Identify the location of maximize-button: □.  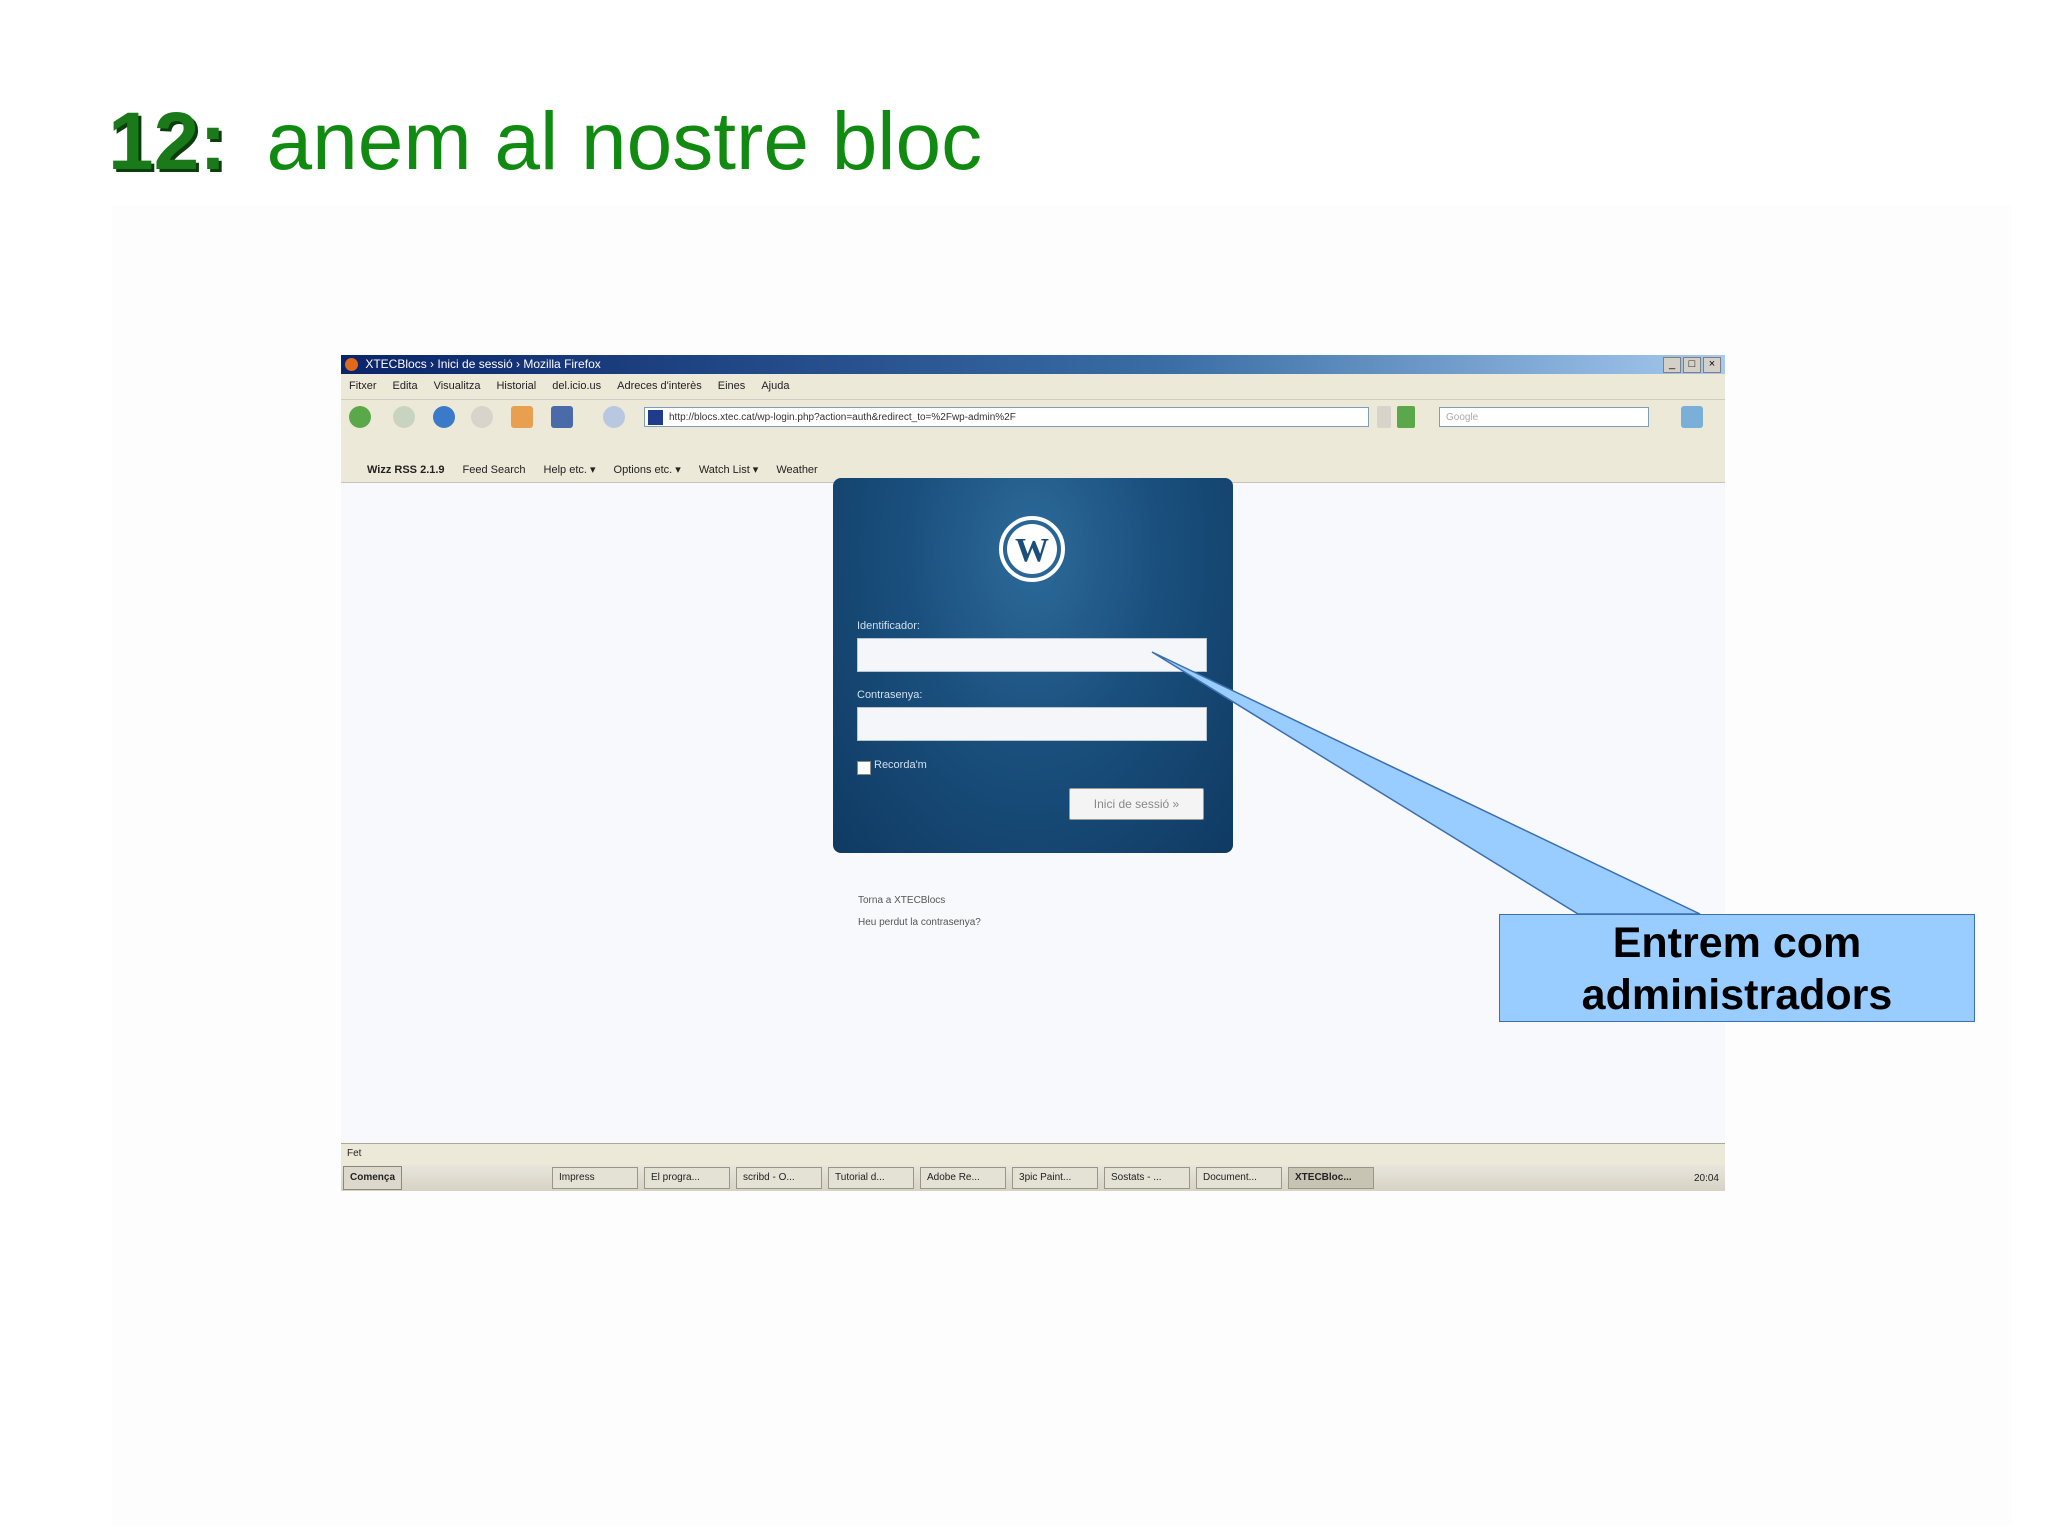
(1692, 365).